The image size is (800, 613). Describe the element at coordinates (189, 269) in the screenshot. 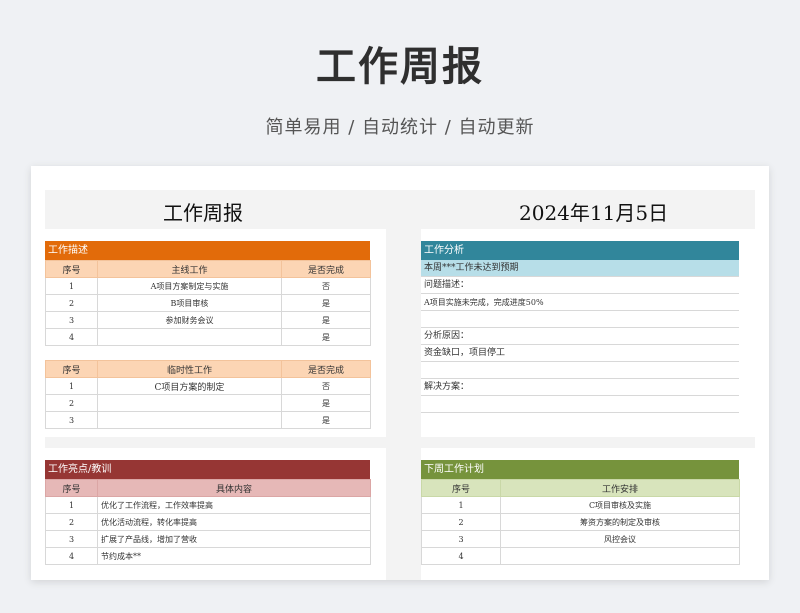

I see `col-header: 主线工作` at that location.